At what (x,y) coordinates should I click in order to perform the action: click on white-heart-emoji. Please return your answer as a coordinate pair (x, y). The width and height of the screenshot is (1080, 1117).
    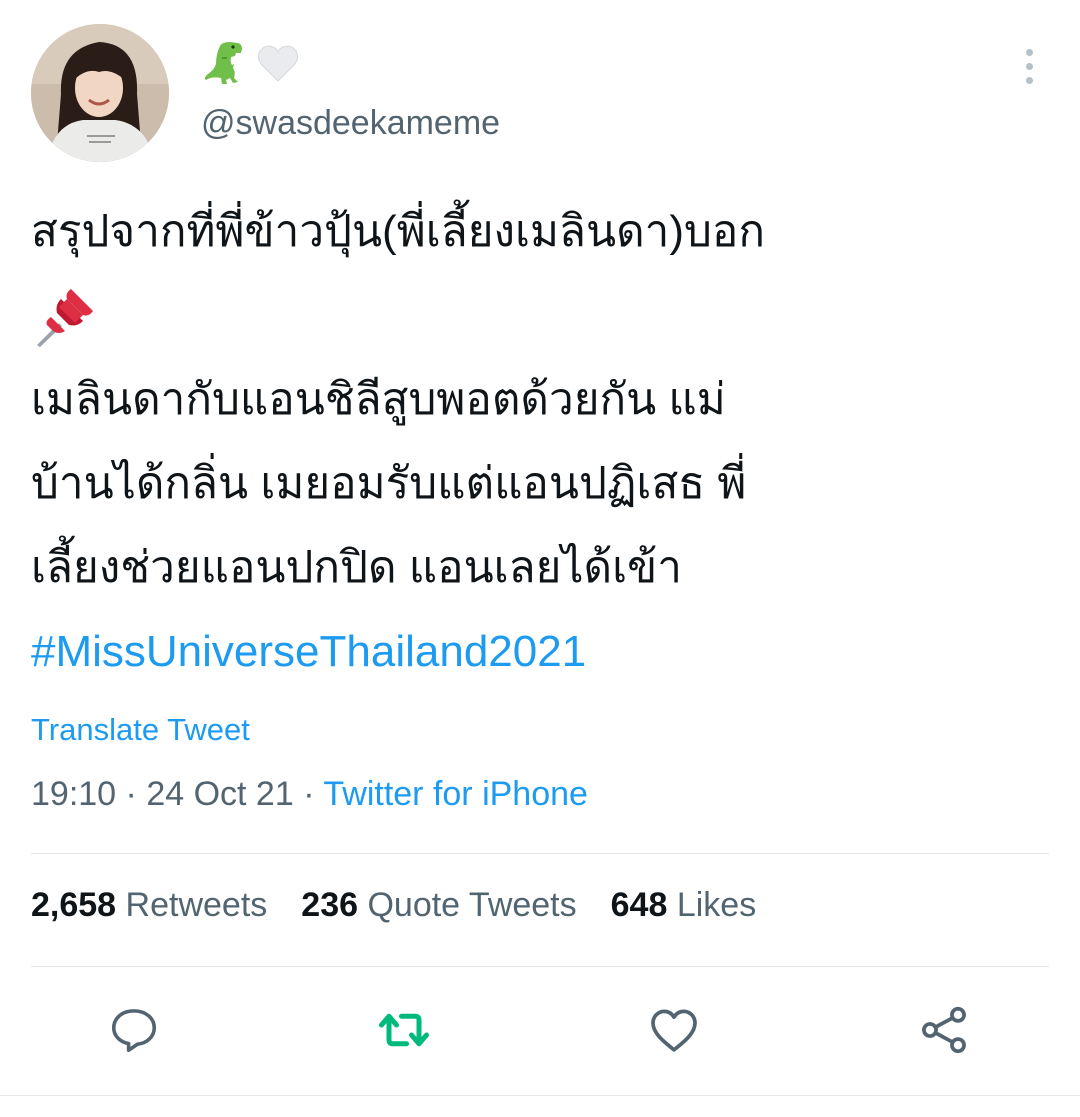
    Looking at the image, I should click on (278, 63).